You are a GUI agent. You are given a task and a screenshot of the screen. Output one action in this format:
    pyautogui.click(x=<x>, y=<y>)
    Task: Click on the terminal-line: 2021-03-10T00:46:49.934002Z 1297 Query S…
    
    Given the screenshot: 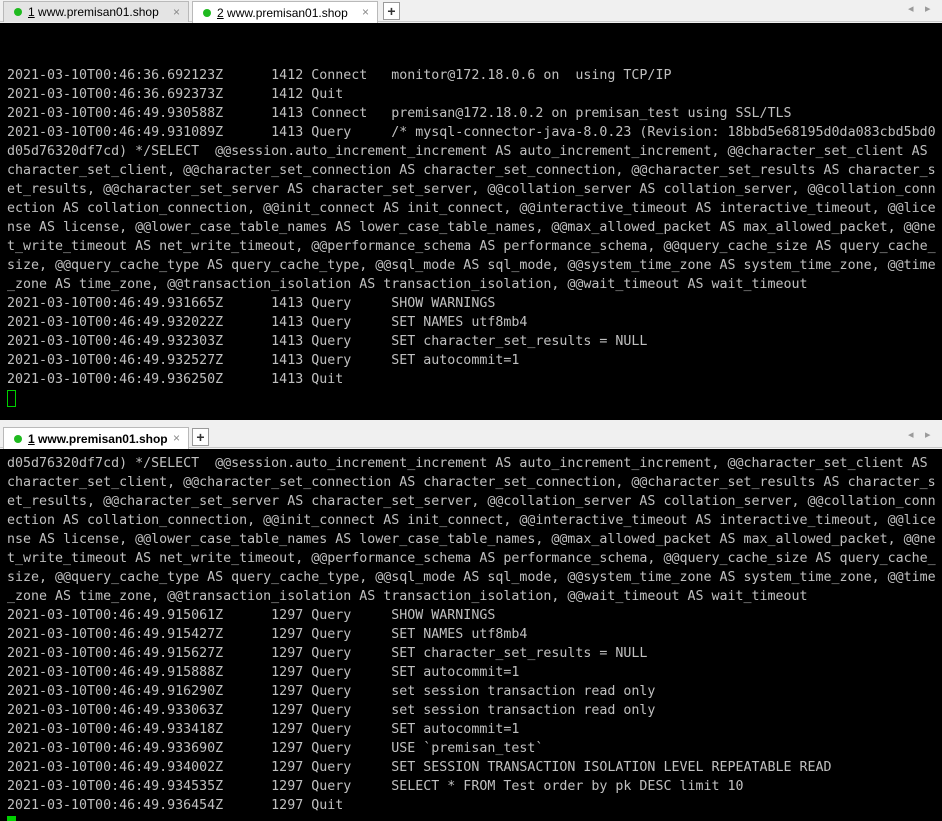 What is the action you would take?
    pyautogui.click(x=419, y=767)
    